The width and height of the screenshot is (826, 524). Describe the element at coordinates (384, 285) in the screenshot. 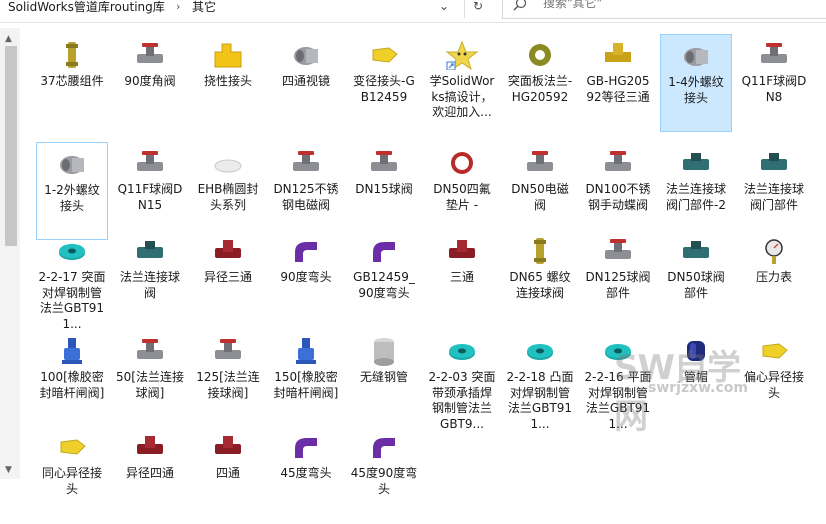

I see `file-item-label: GB12459_90度弯头` at that location.